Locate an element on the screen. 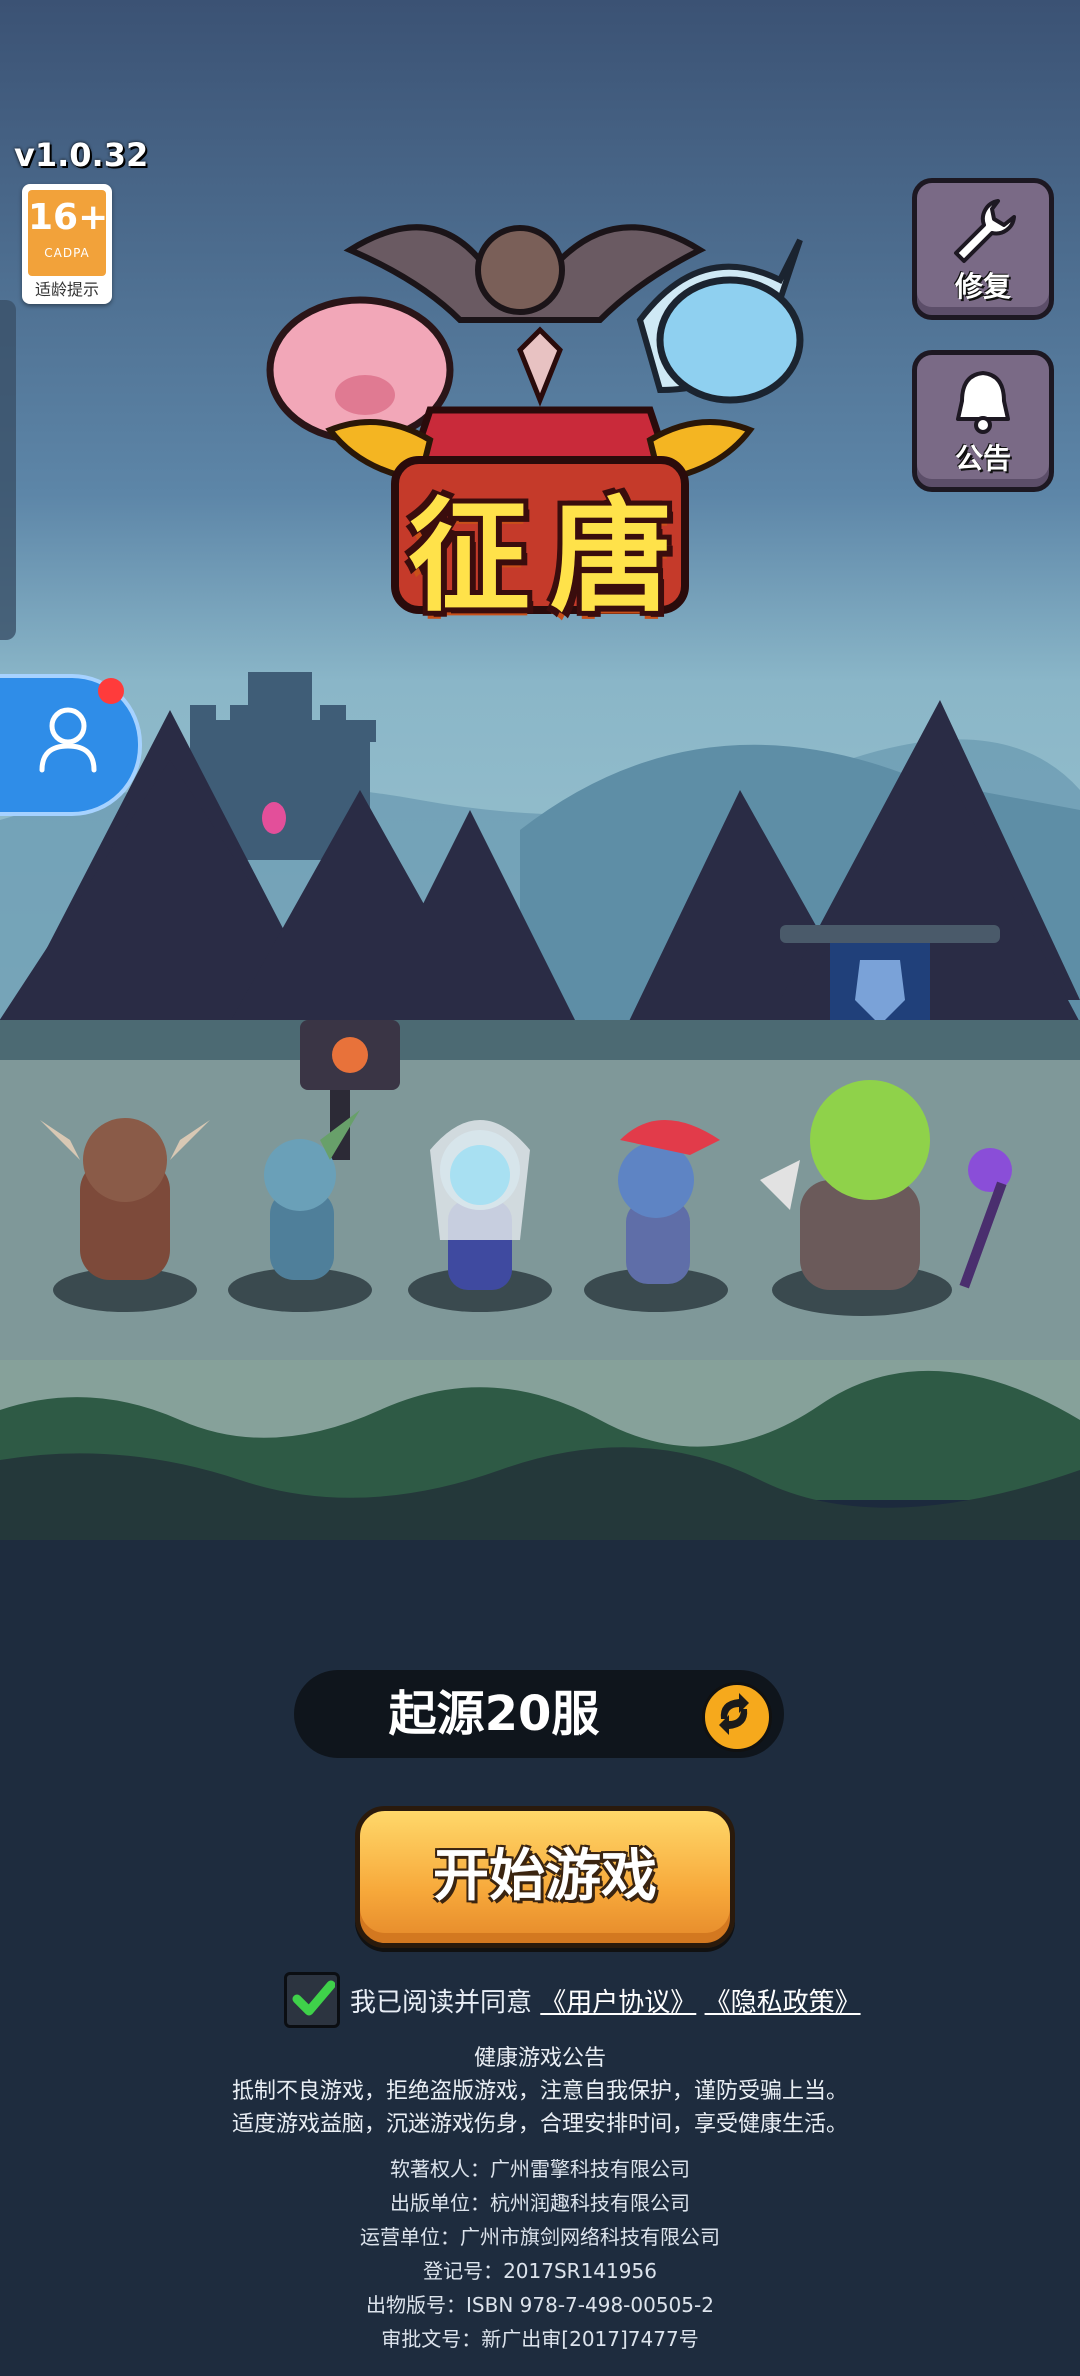  health-notice-line-2: 适度游戏益脑，沉迷游戏伤身，合理安排时间，享受健康生活。 is located at coordinates (539, 2124).